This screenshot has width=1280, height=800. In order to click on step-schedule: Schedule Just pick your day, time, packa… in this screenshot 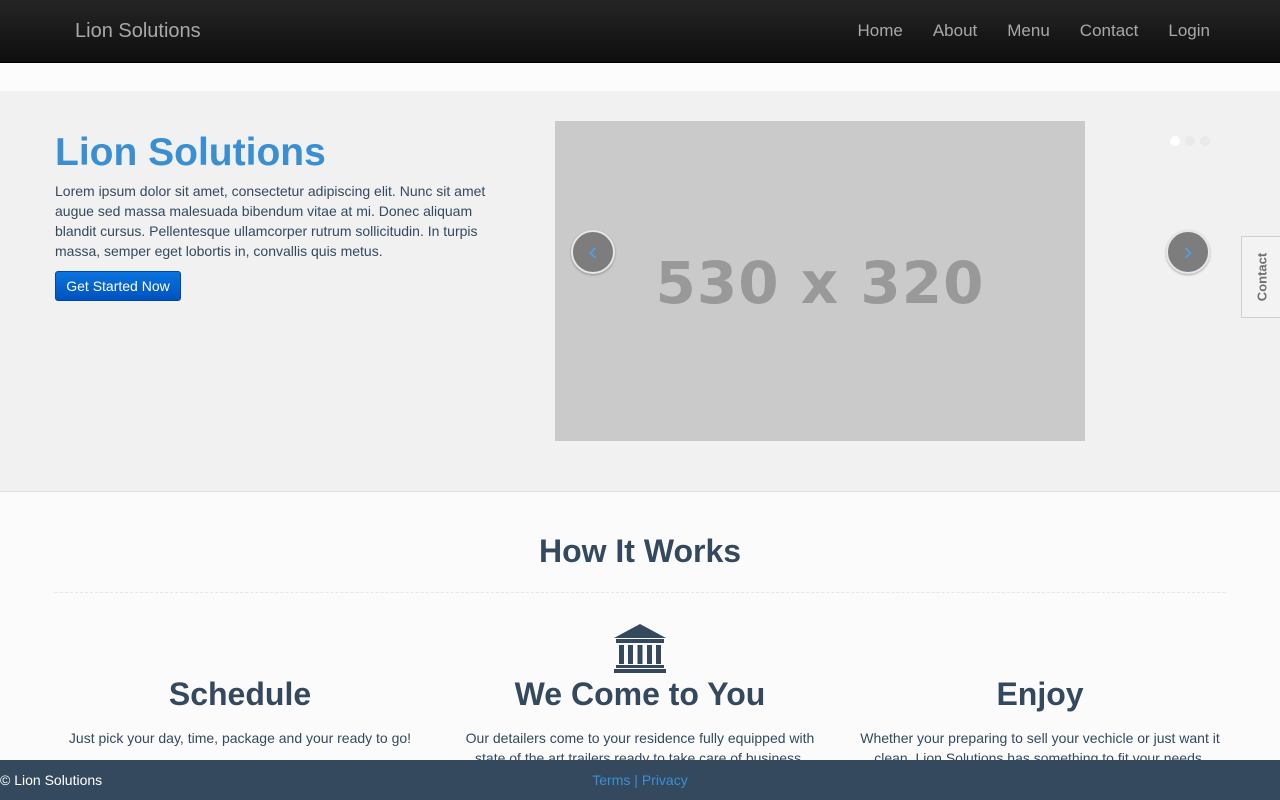, I will do `click(240, 712)`.